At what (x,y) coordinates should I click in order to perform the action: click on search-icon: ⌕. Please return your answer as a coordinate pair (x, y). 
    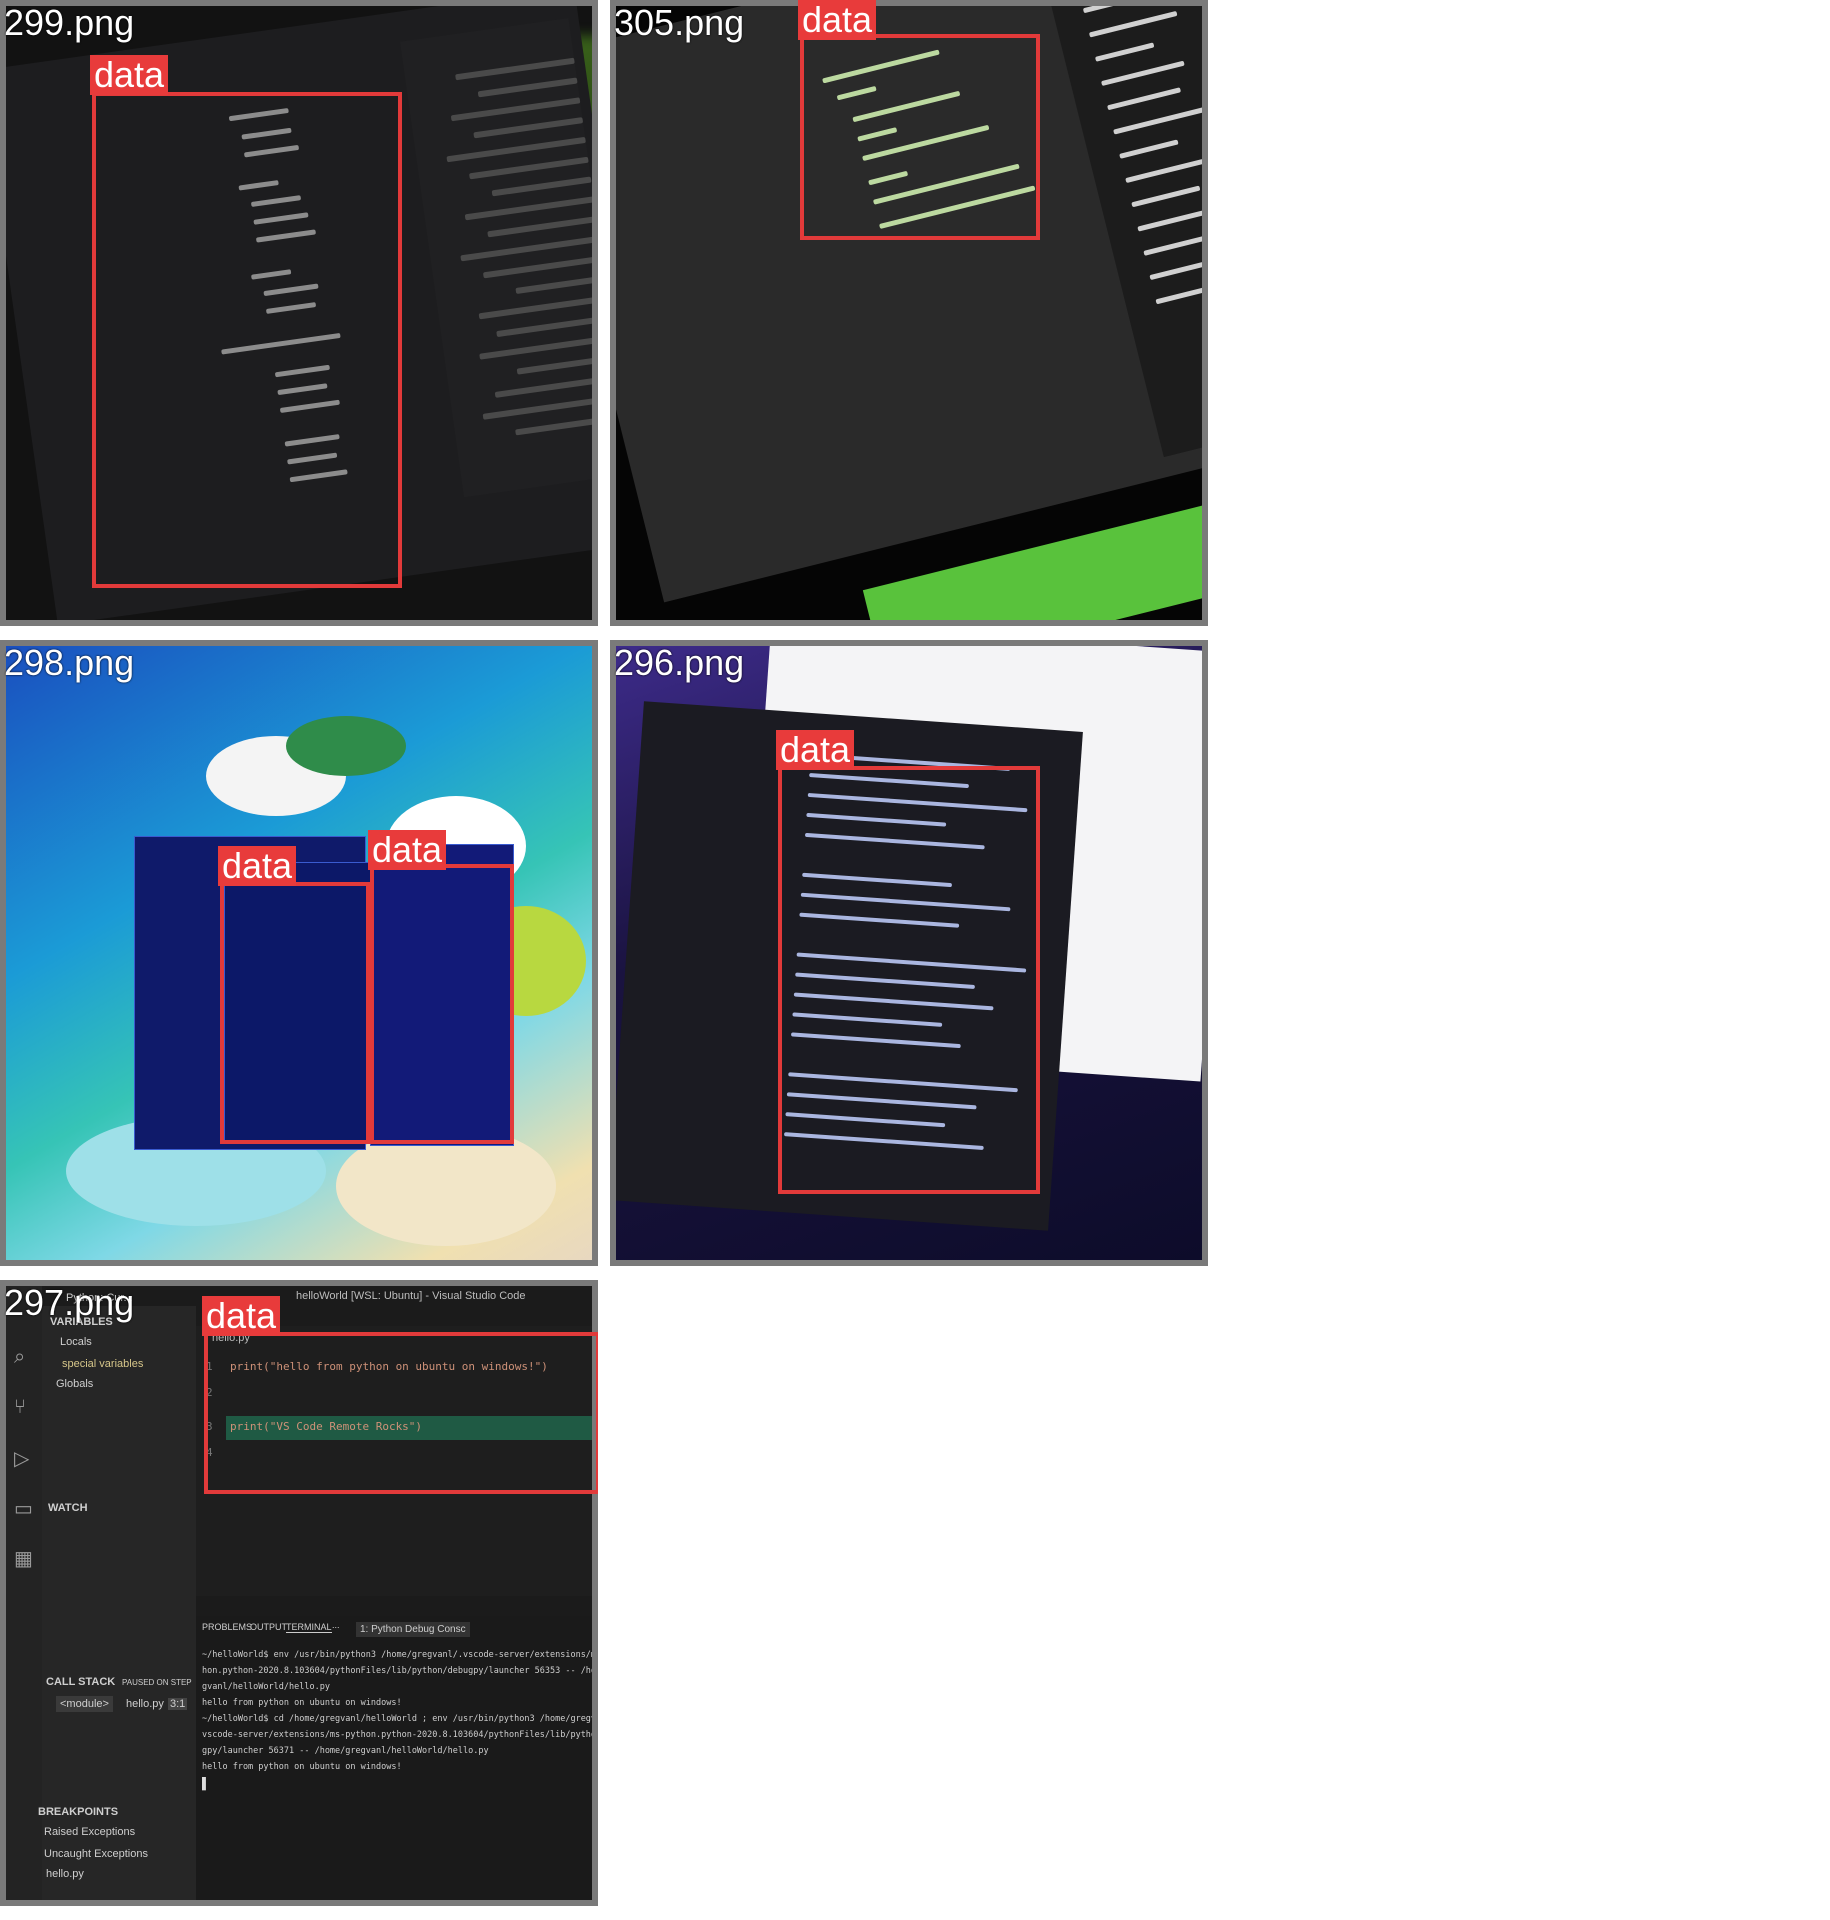
    Looking at the image, I should click on (19, 1357).